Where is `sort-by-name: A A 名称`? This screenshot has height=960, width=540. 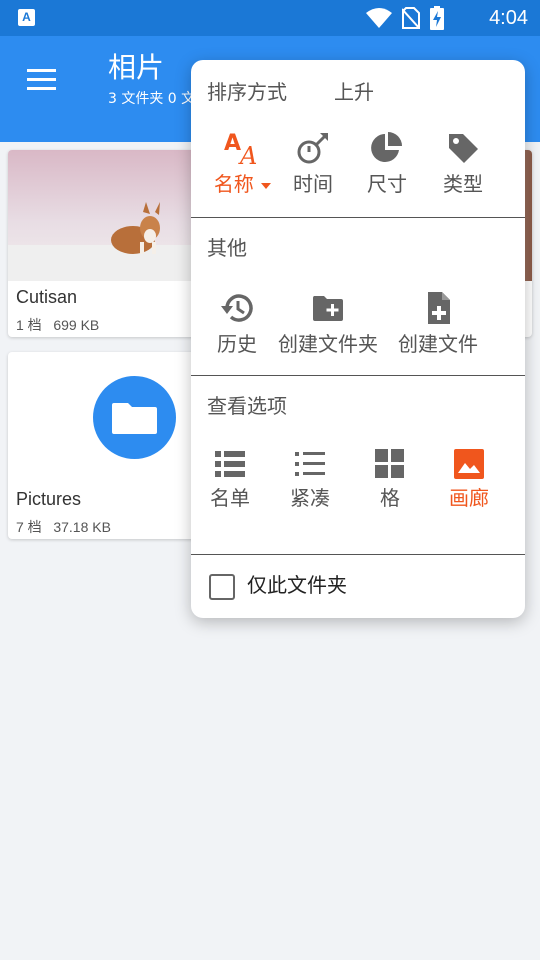
sort-by-name: A A 名称 is located at coordinates (243, 164).